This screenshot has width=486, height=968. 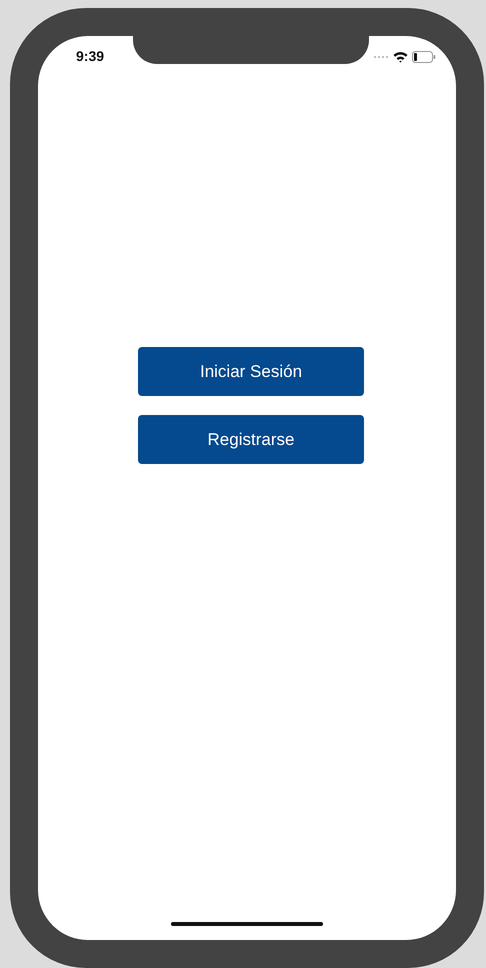 What do you see at coordinates (247, 924) in the screenshot?
I see `home-indicator` at bounding box center [247, 924].